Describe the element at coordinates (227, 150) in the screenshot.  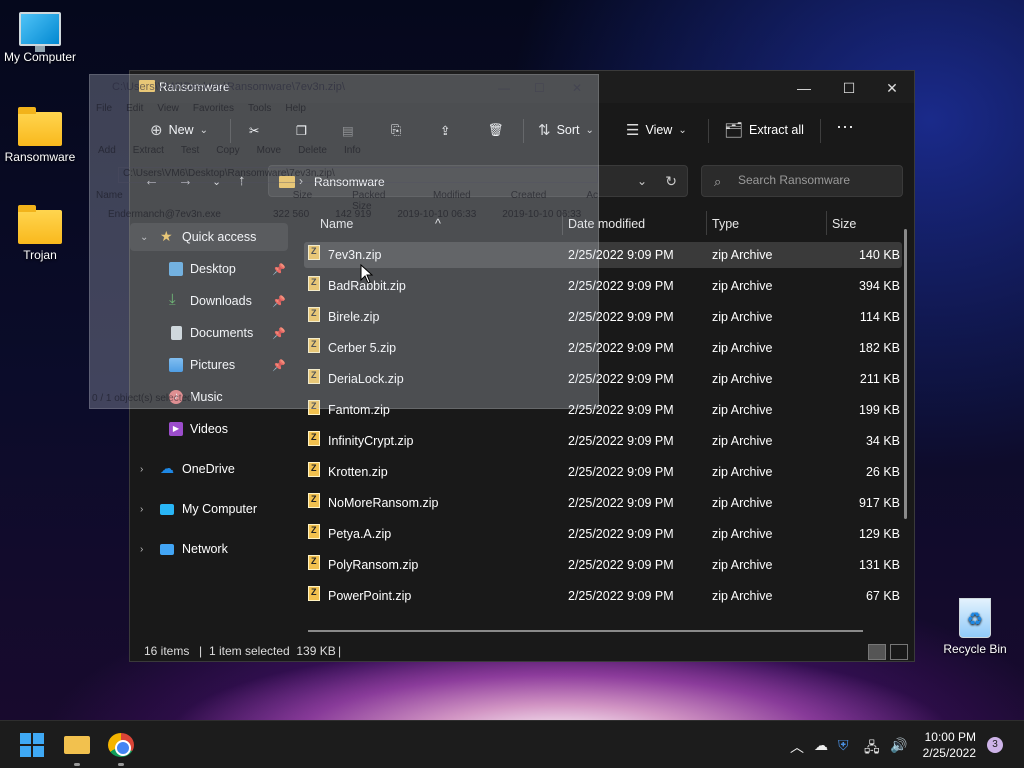
I see `tool-copy: Copy` at that location.